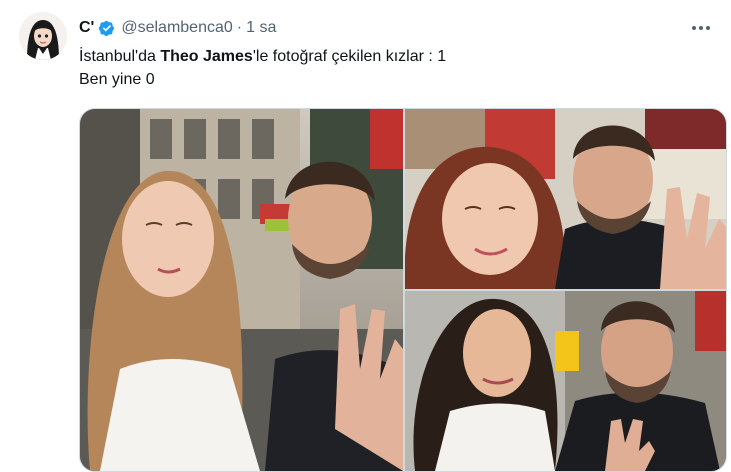  Describe the element at coordinates (120, 56) in the screenshot. I see `text-segment: İstanbul'da` at that location.